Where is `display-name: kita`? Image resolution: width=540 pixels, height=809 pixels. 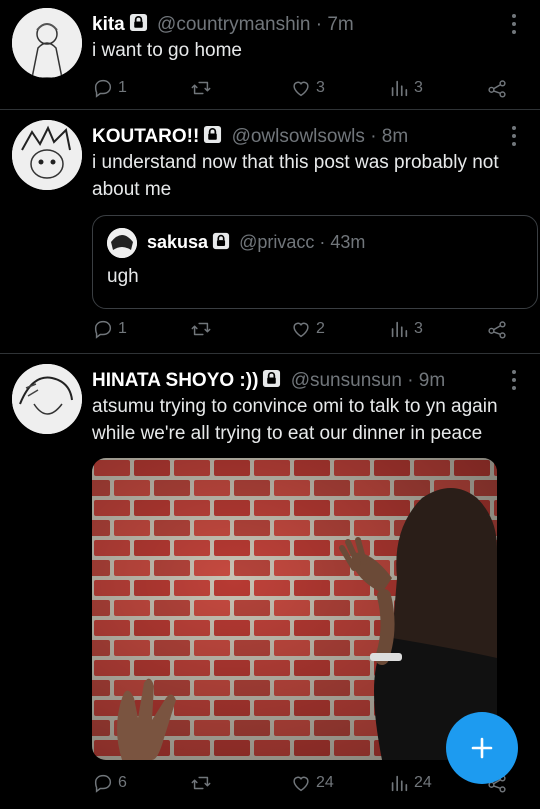 display-name: kita is located at coordinates (108, 24).